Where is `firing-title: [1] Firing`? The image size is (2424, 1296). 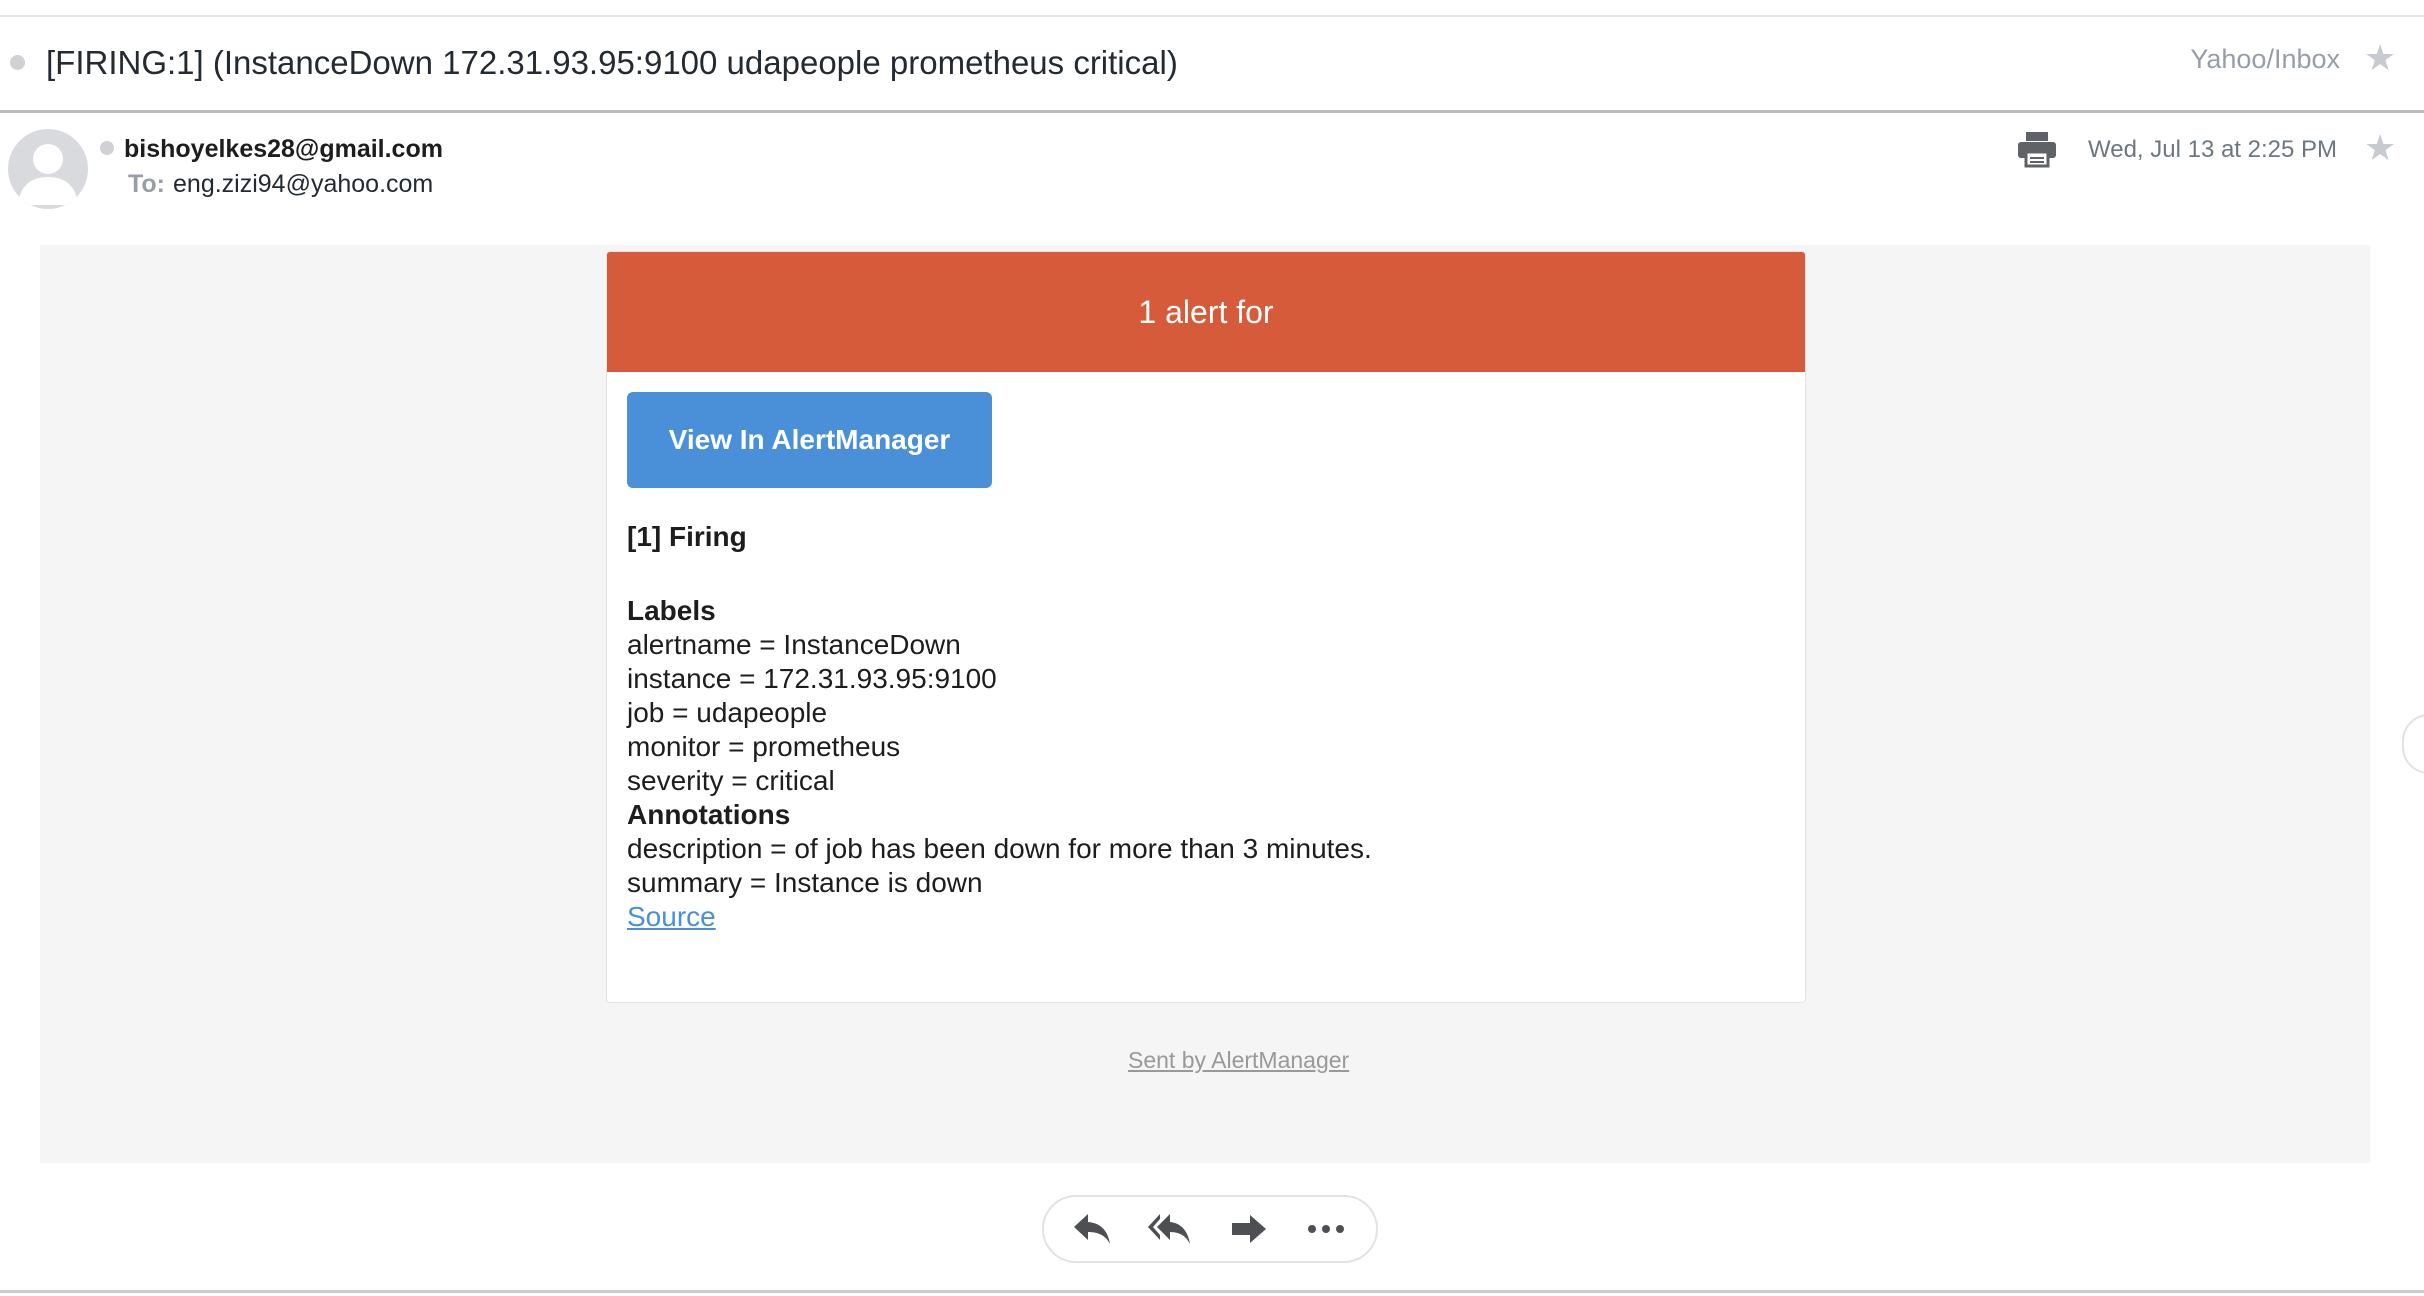 firing-title: [1] Firing is located at coordinates (687, 536).